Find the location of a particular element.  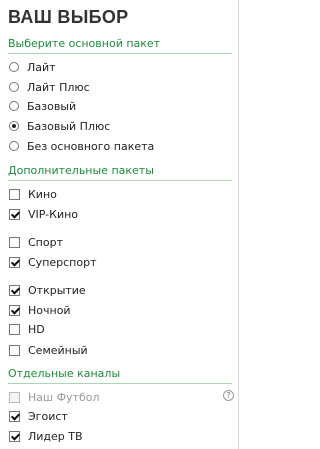

checkbox-otkrytie: Открытие is located at coordinates (121, 290).